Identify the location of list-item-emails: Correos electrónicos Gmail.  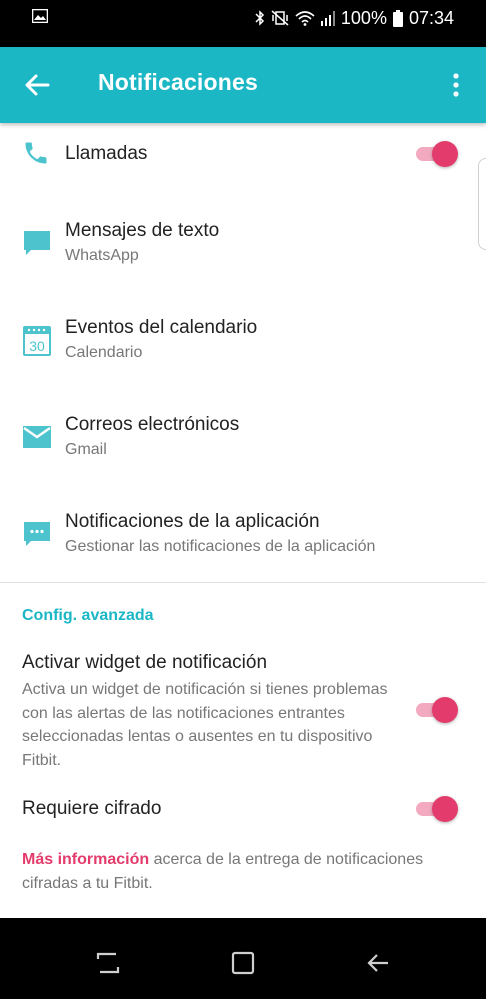
(243, 435).